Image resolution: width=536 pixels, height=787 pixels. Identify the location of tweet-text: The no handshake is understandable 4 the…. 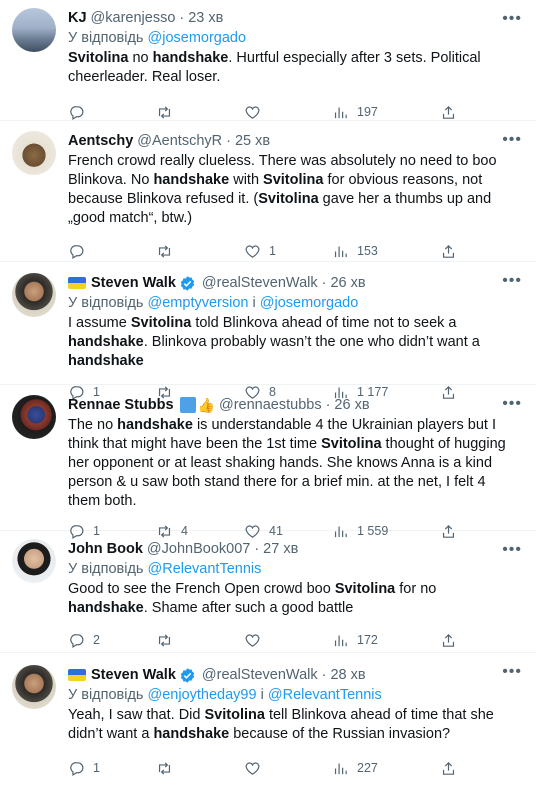
(287, 463).